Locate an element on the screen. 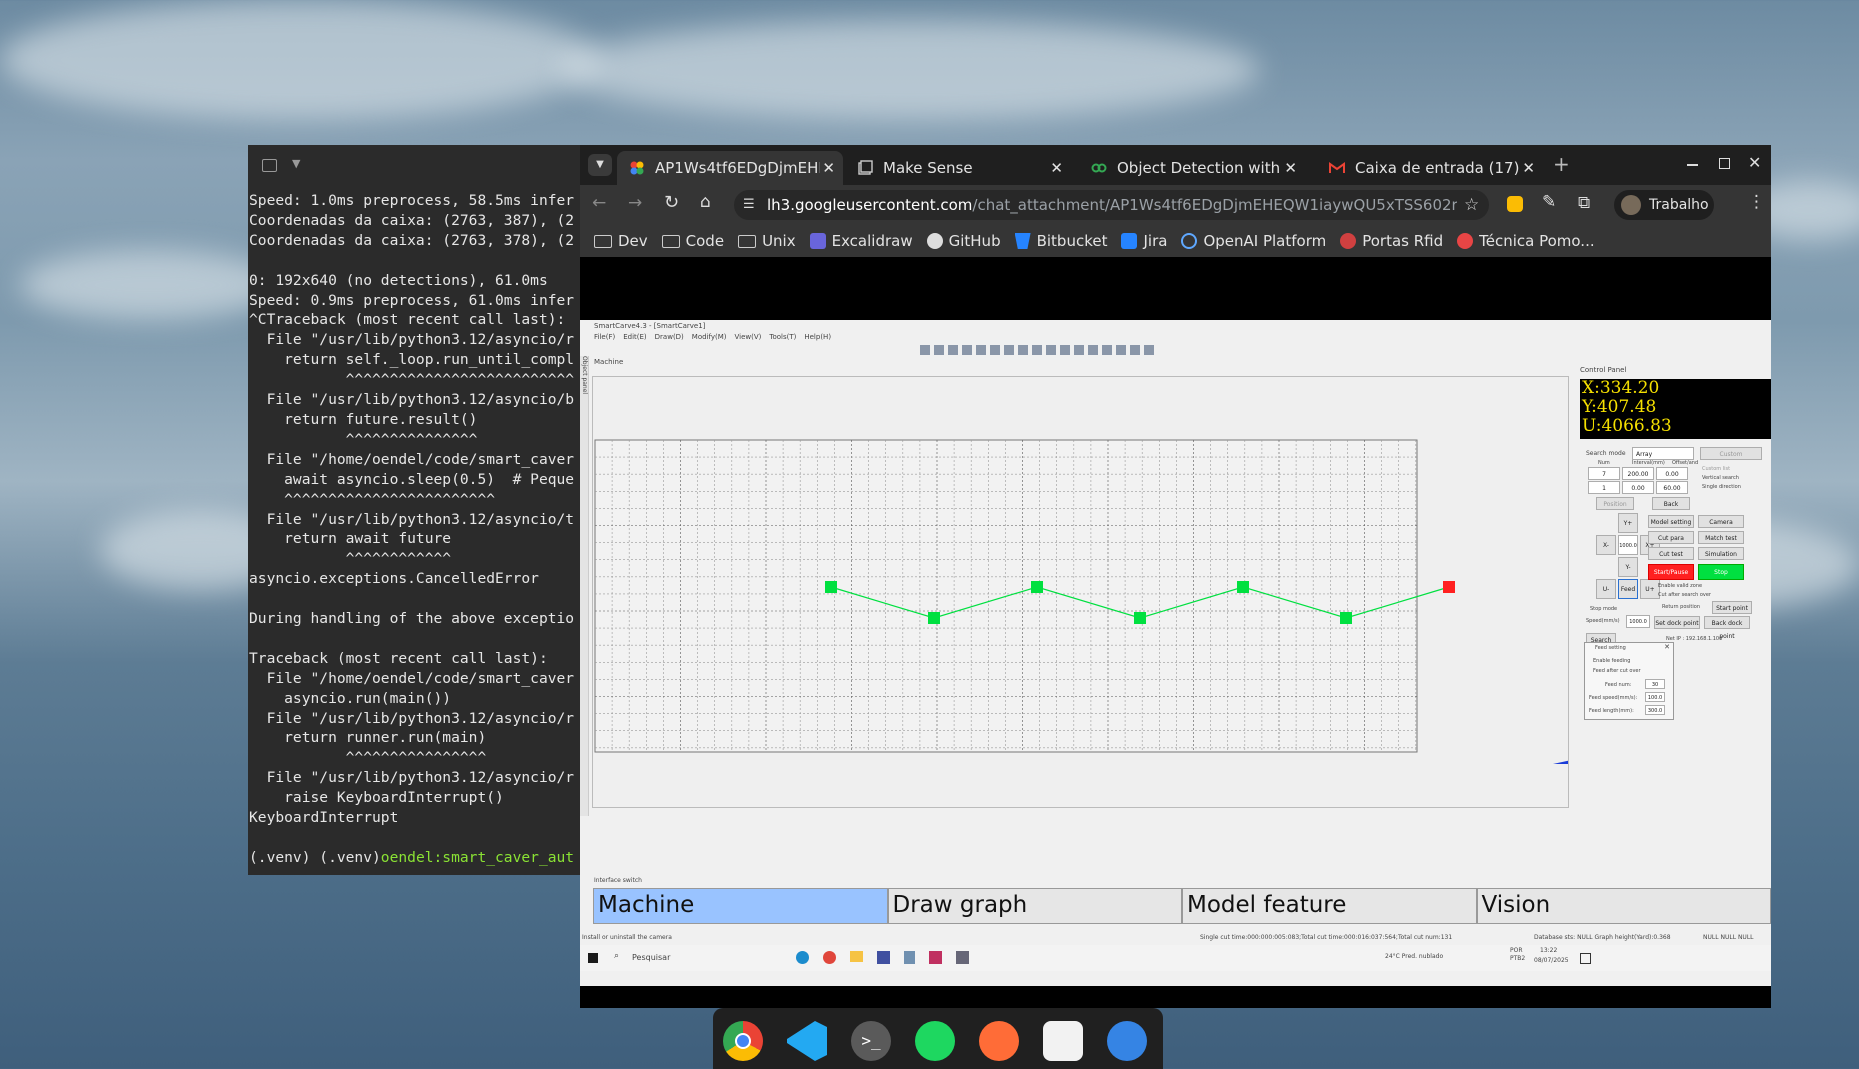 This screenshot has width=1859, height=1069. single-direction-checkbox: Single direction is located at coordinates (1721, 487).